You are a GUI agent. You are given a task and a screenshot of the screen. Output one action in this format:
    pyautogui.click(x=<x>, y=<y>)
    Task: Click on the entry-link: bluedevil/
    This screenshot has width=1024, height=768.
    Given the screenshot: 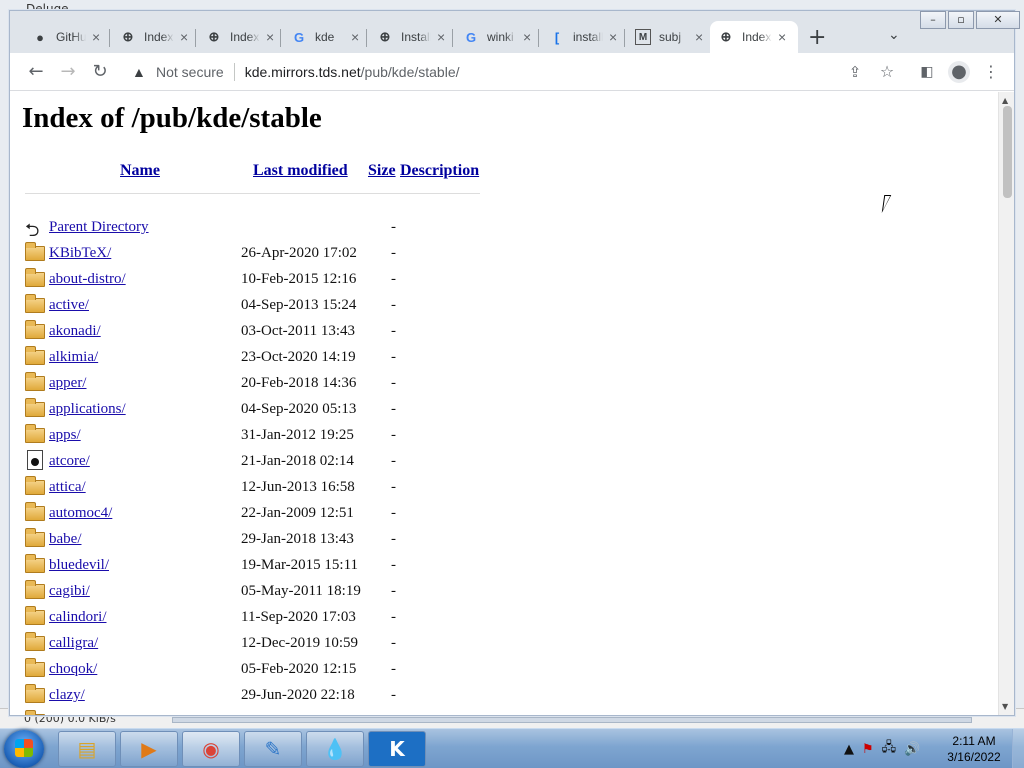 What is the action you would take?
    pyautogui.click(x=79, y=565)
    